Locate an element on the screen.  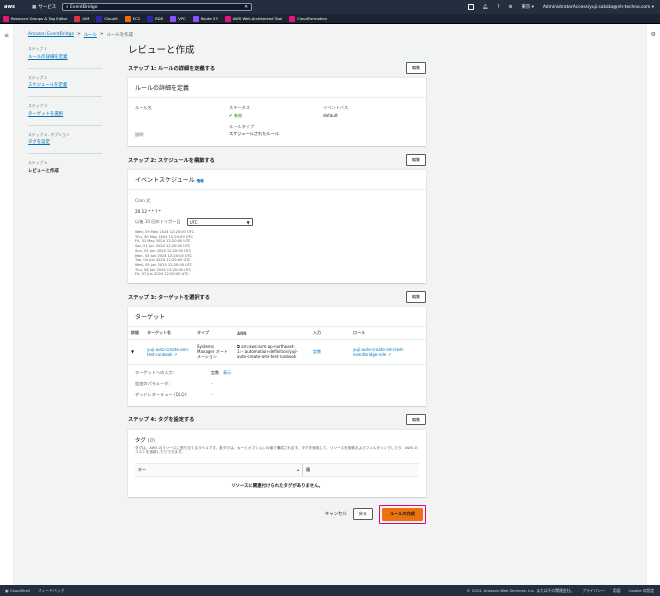
target-input: 定数 is located at coordinates (330, 352).